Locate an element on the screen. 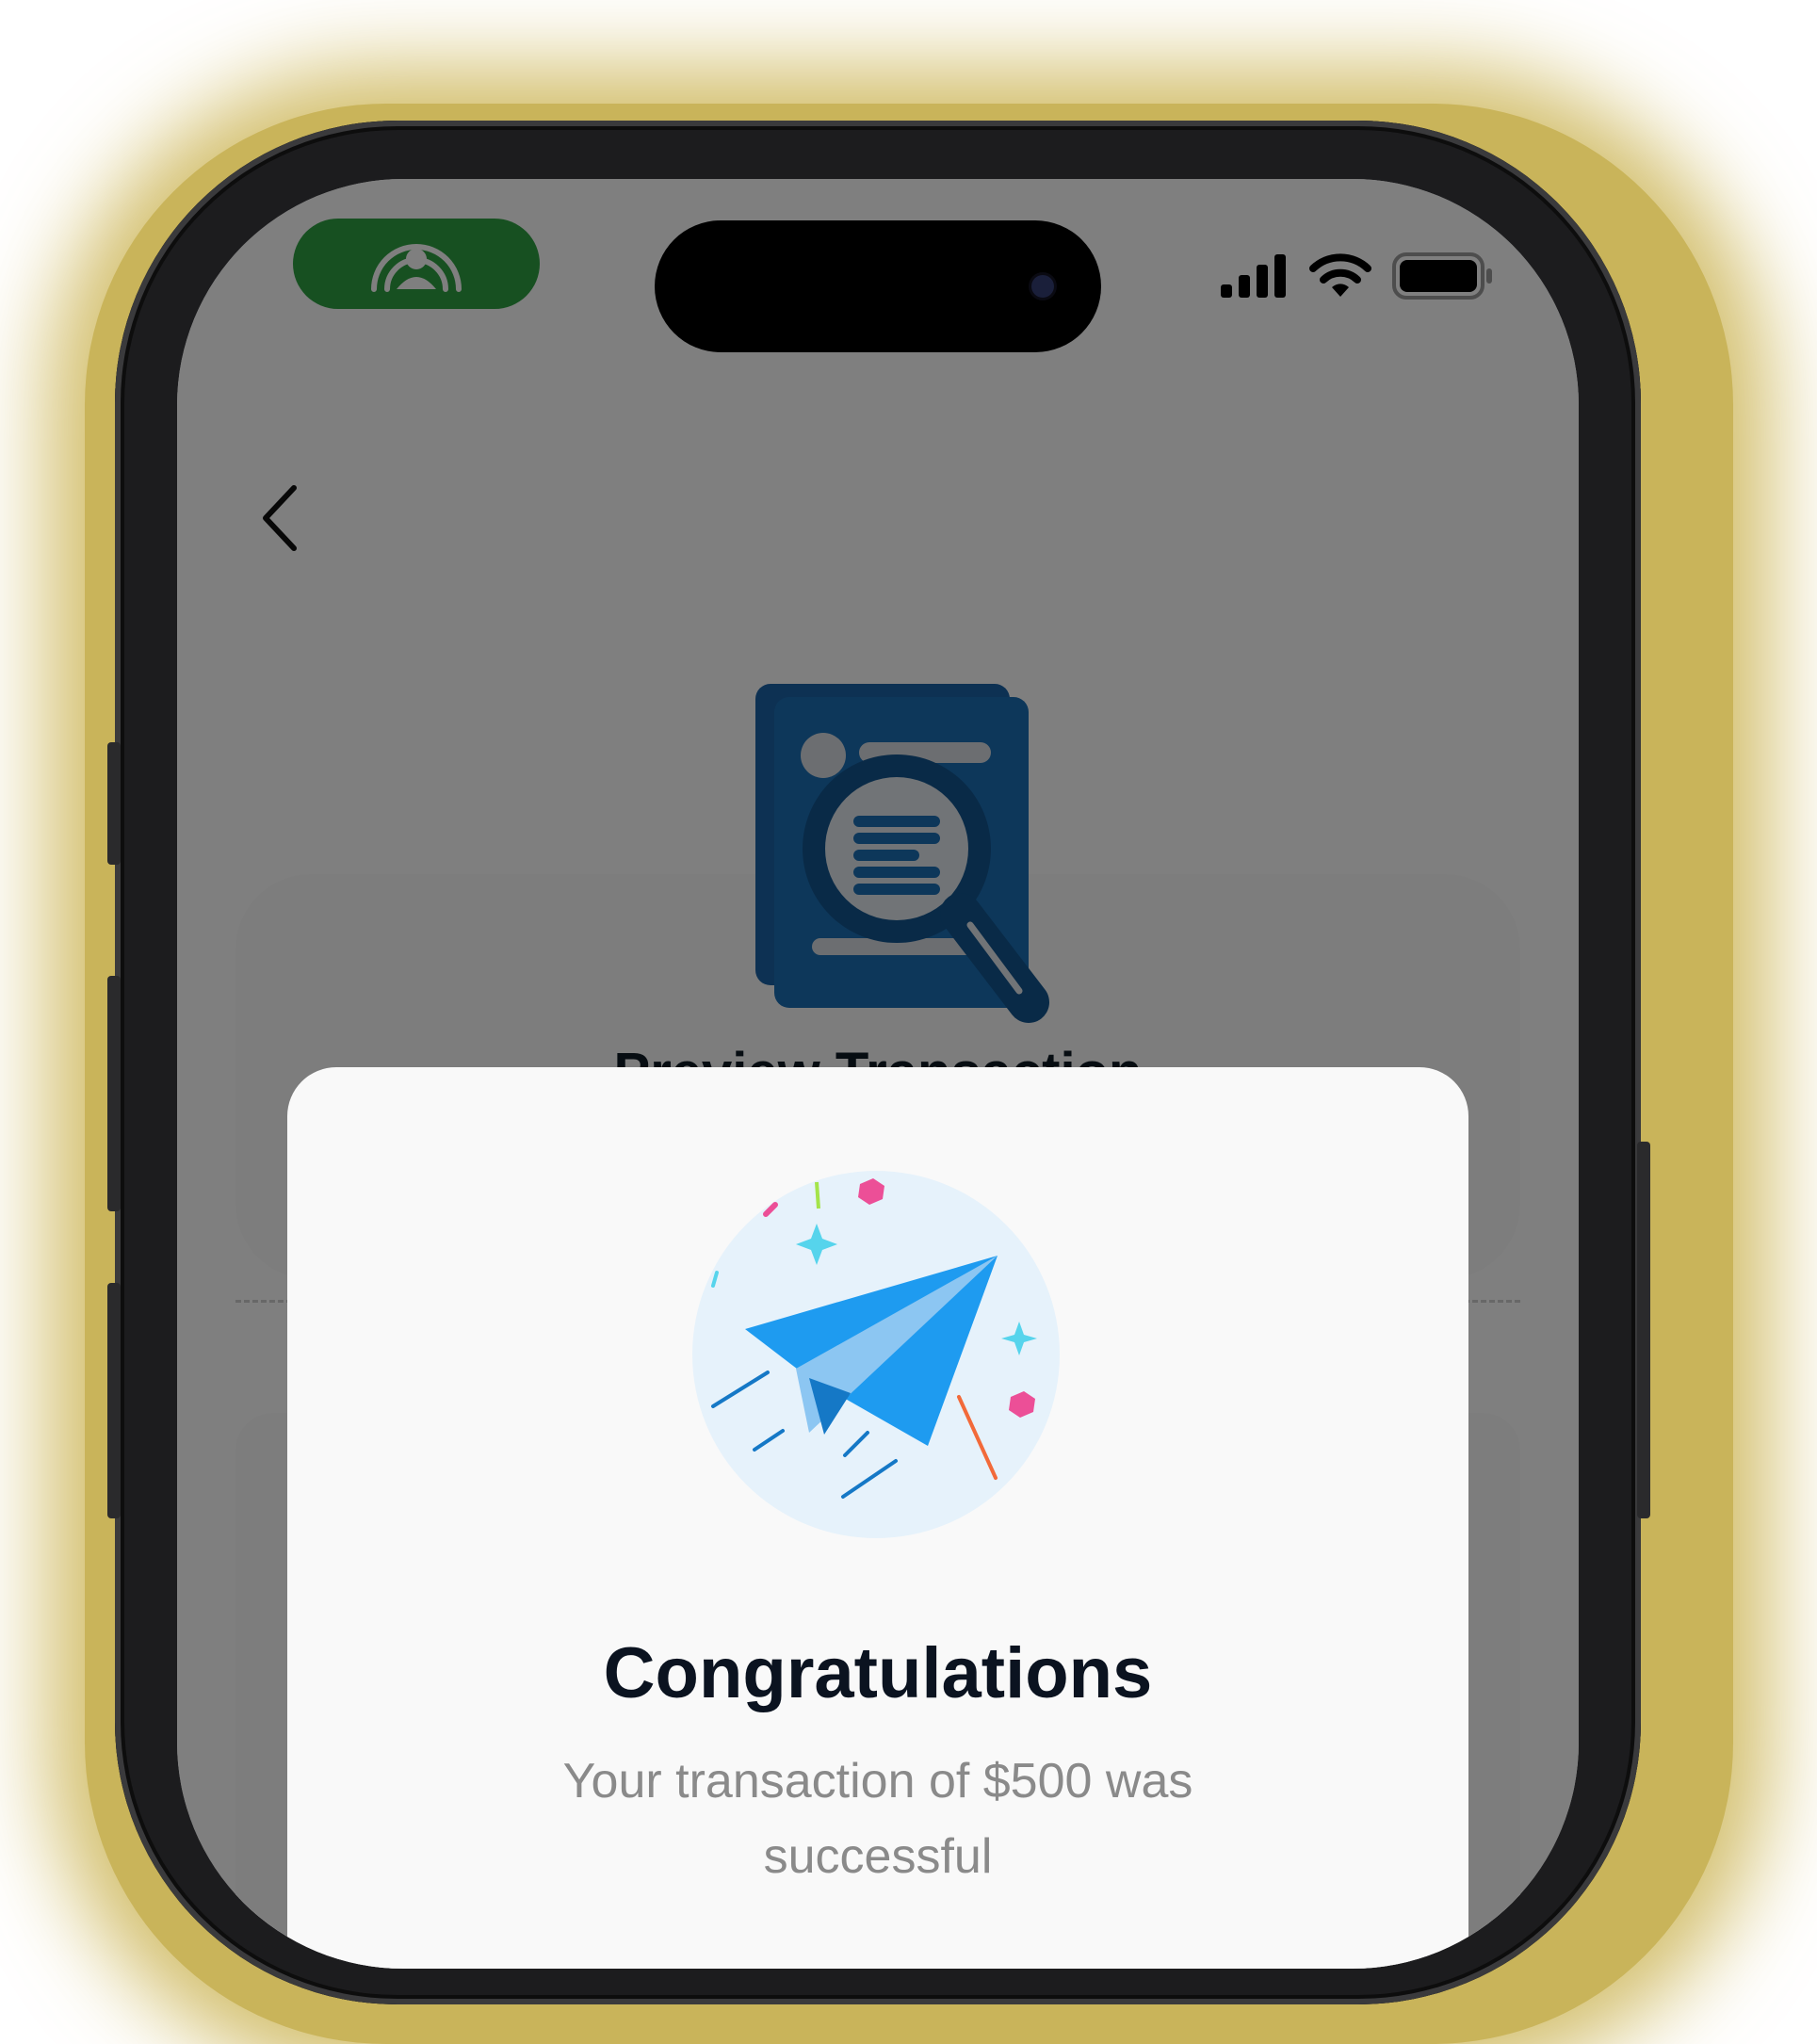 The height and width of the screenshot is (2044, 1817). front-camera is located at coordinates (1042, 286).